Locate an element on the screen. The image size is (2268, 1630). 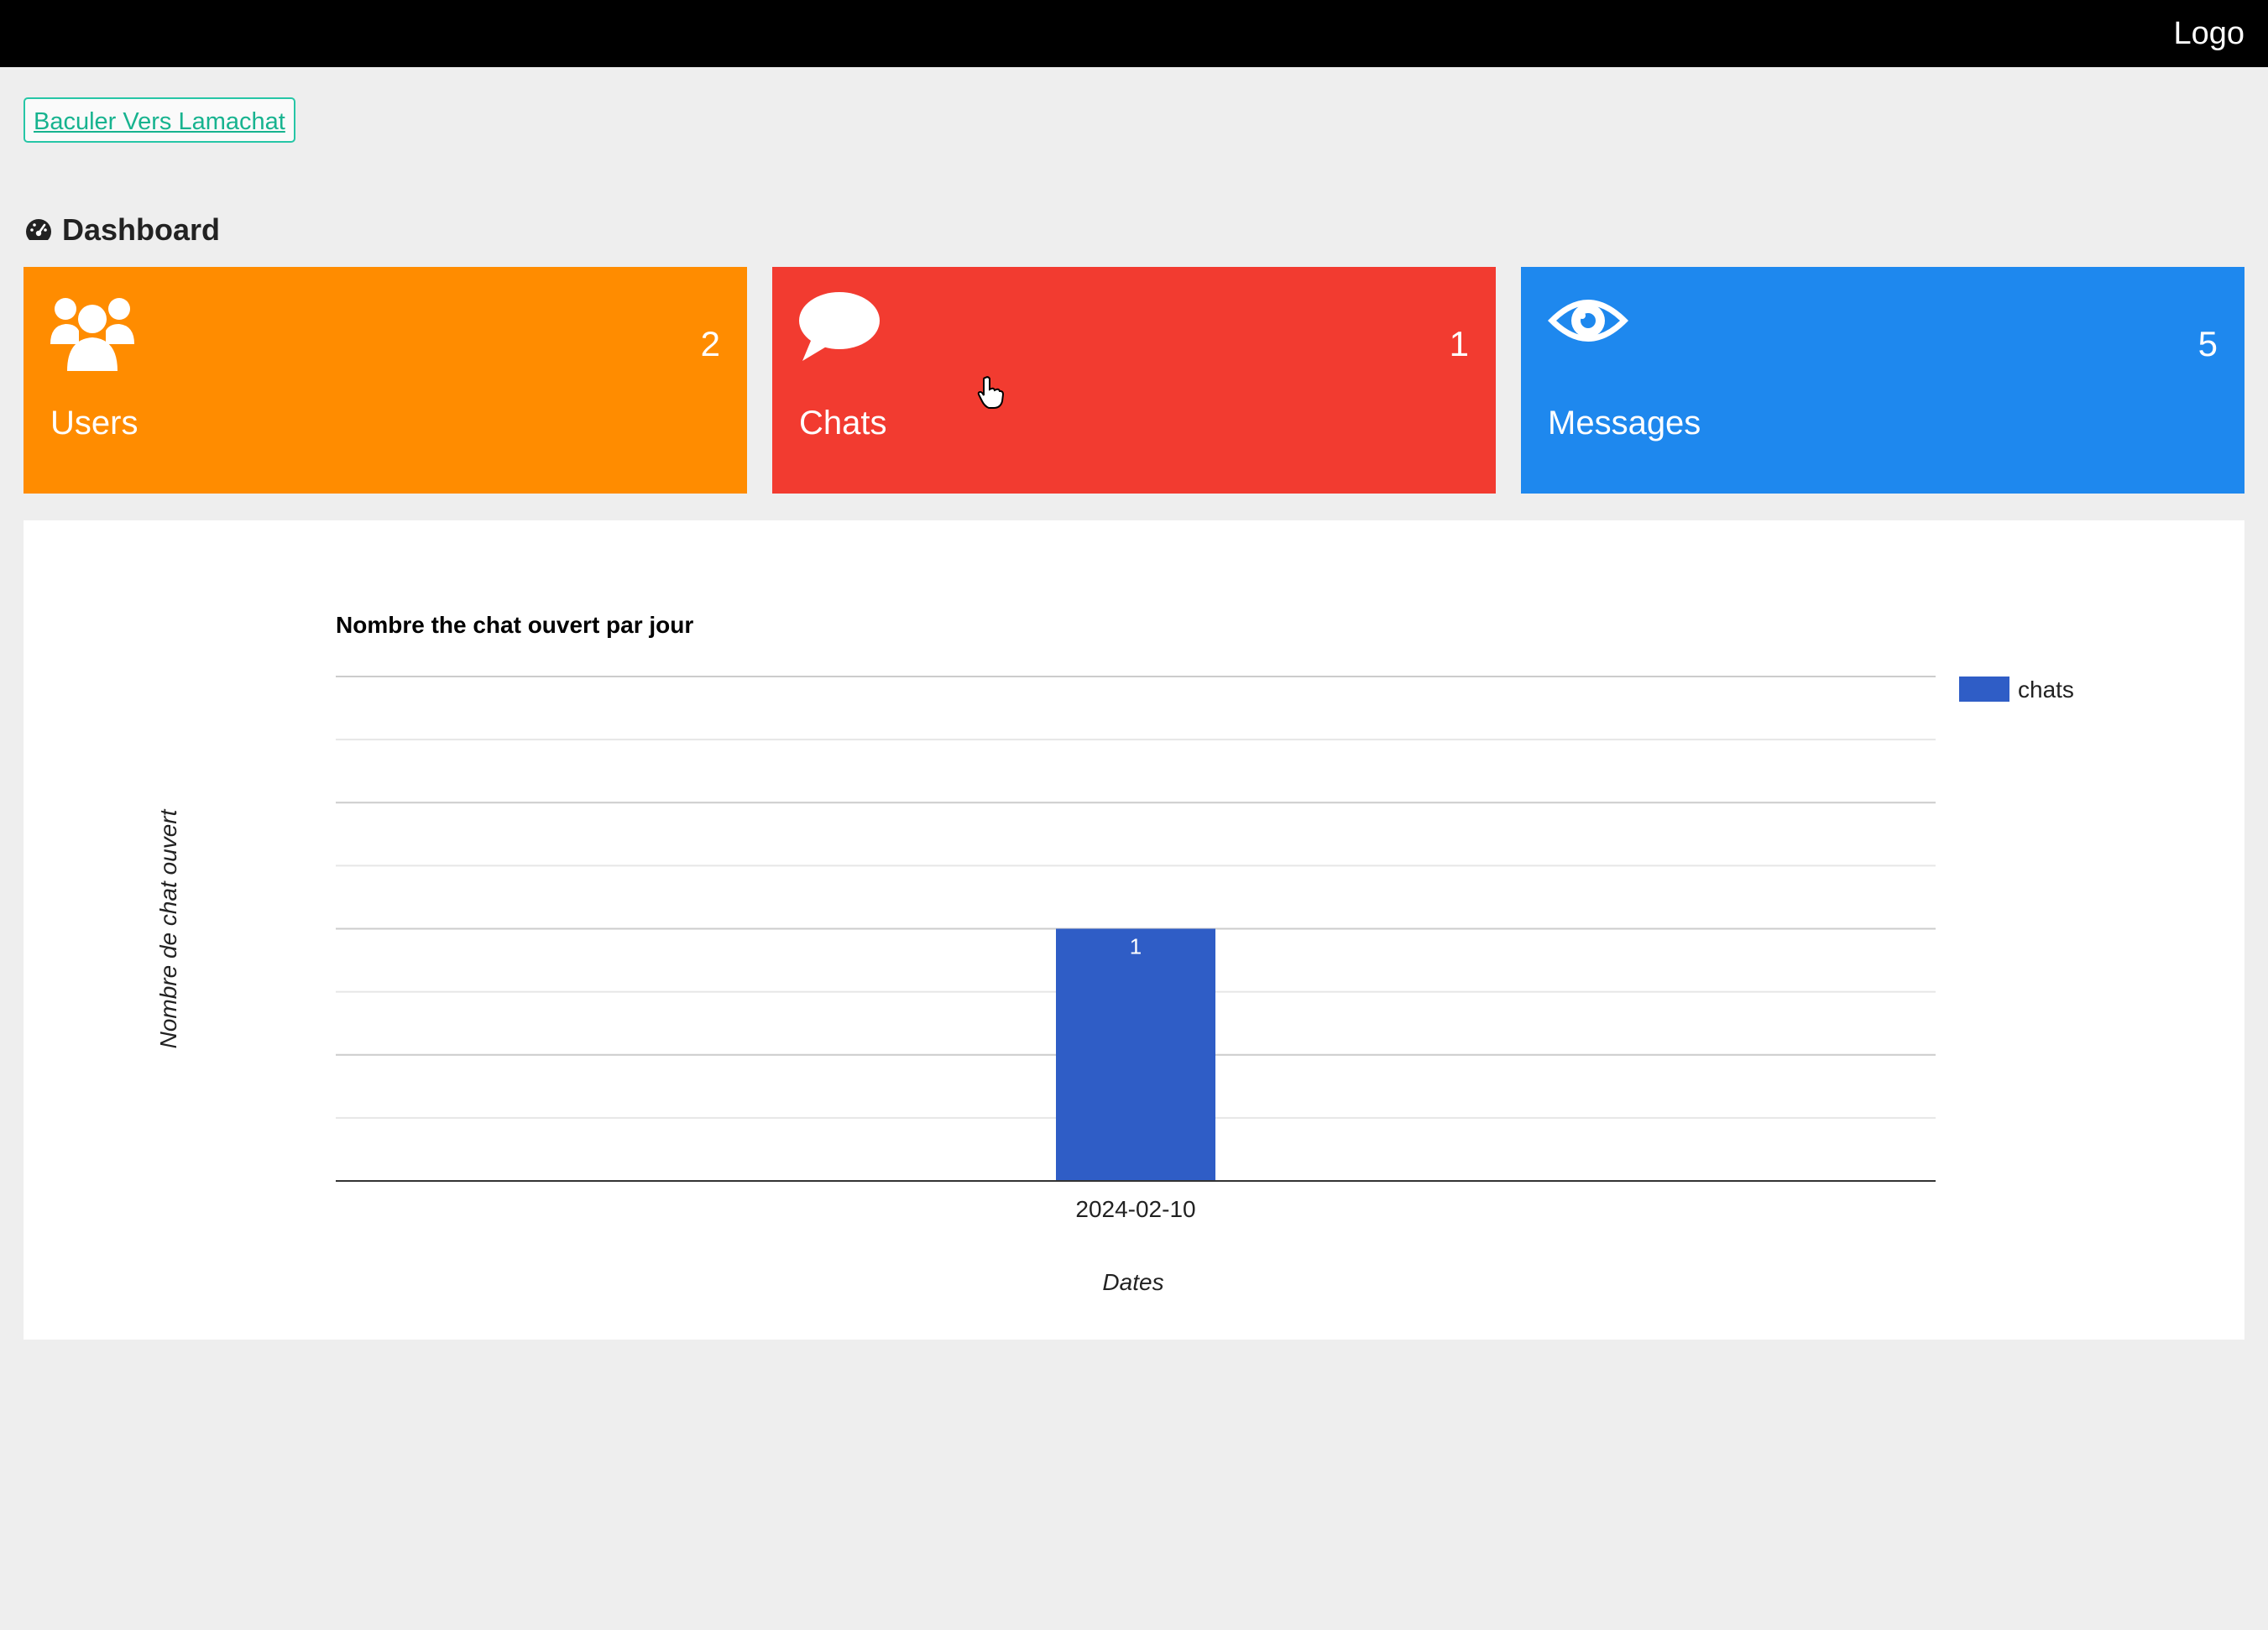
switch-to-lamachat-button: Baculer Vers Lamachat is located at coordinates (159, 120).